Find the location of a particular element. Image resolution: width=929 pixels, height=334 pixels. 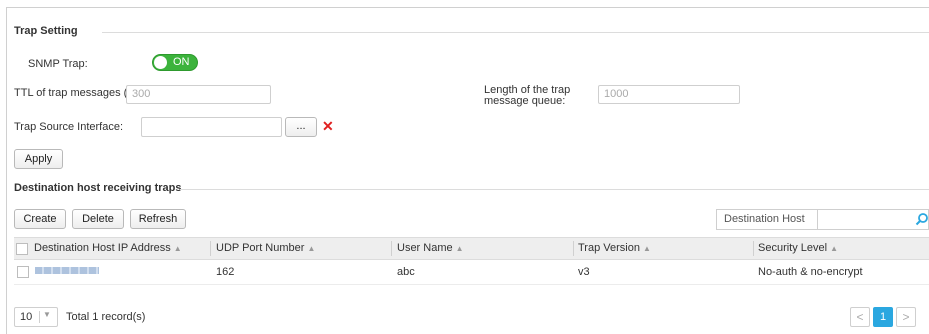

column-header-trap-version: Trap Version ▲ is located at coordinates (614, 248).